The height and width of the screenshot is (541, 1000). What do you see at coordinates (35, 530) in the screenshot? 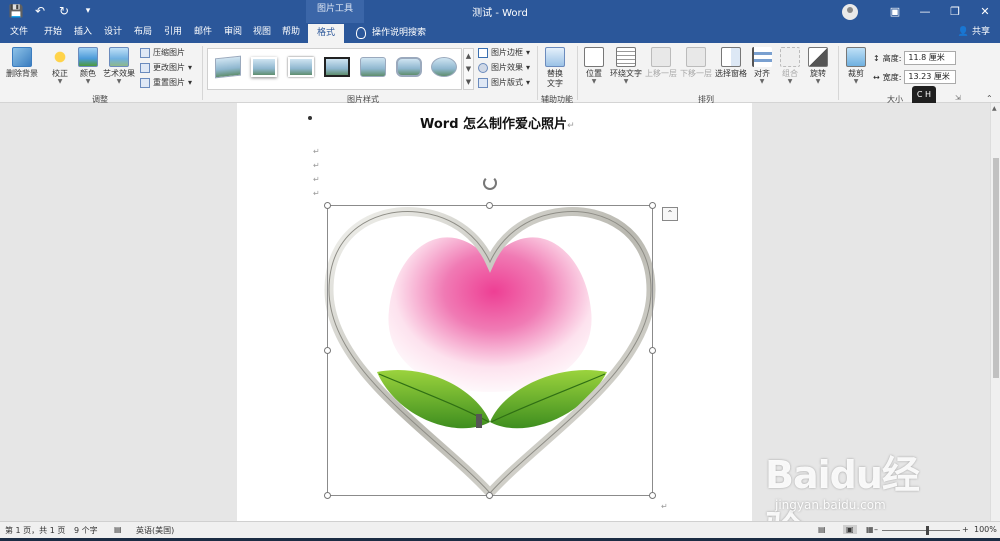
I see `page-count: 第 1 页，共 1 页` at bounding box center [35, 530].